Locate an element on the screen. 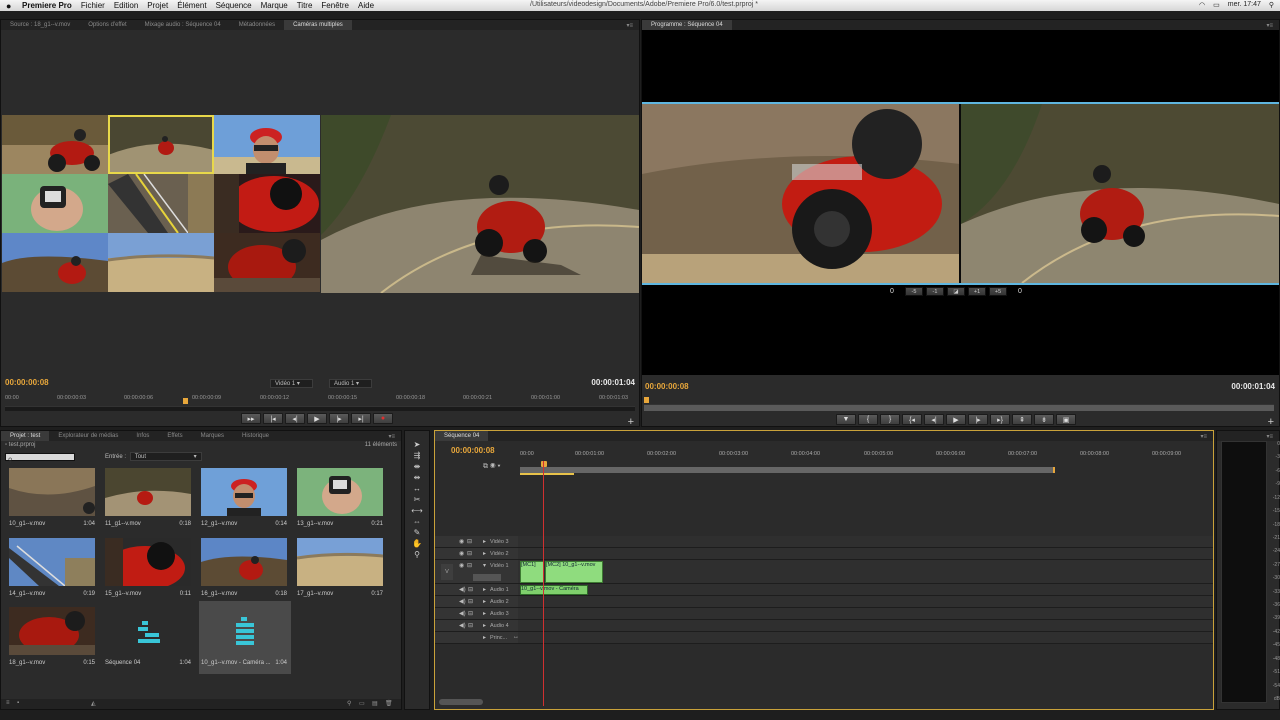  tab-markers: Marques is located at coordinates (212, 436).